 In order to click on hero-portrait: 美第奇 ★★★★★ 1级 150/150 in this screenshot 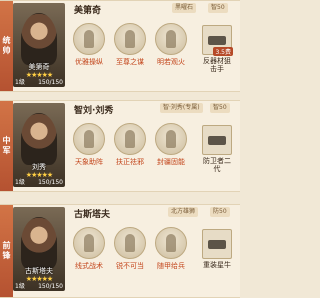, I will do `click(39, 45)`.